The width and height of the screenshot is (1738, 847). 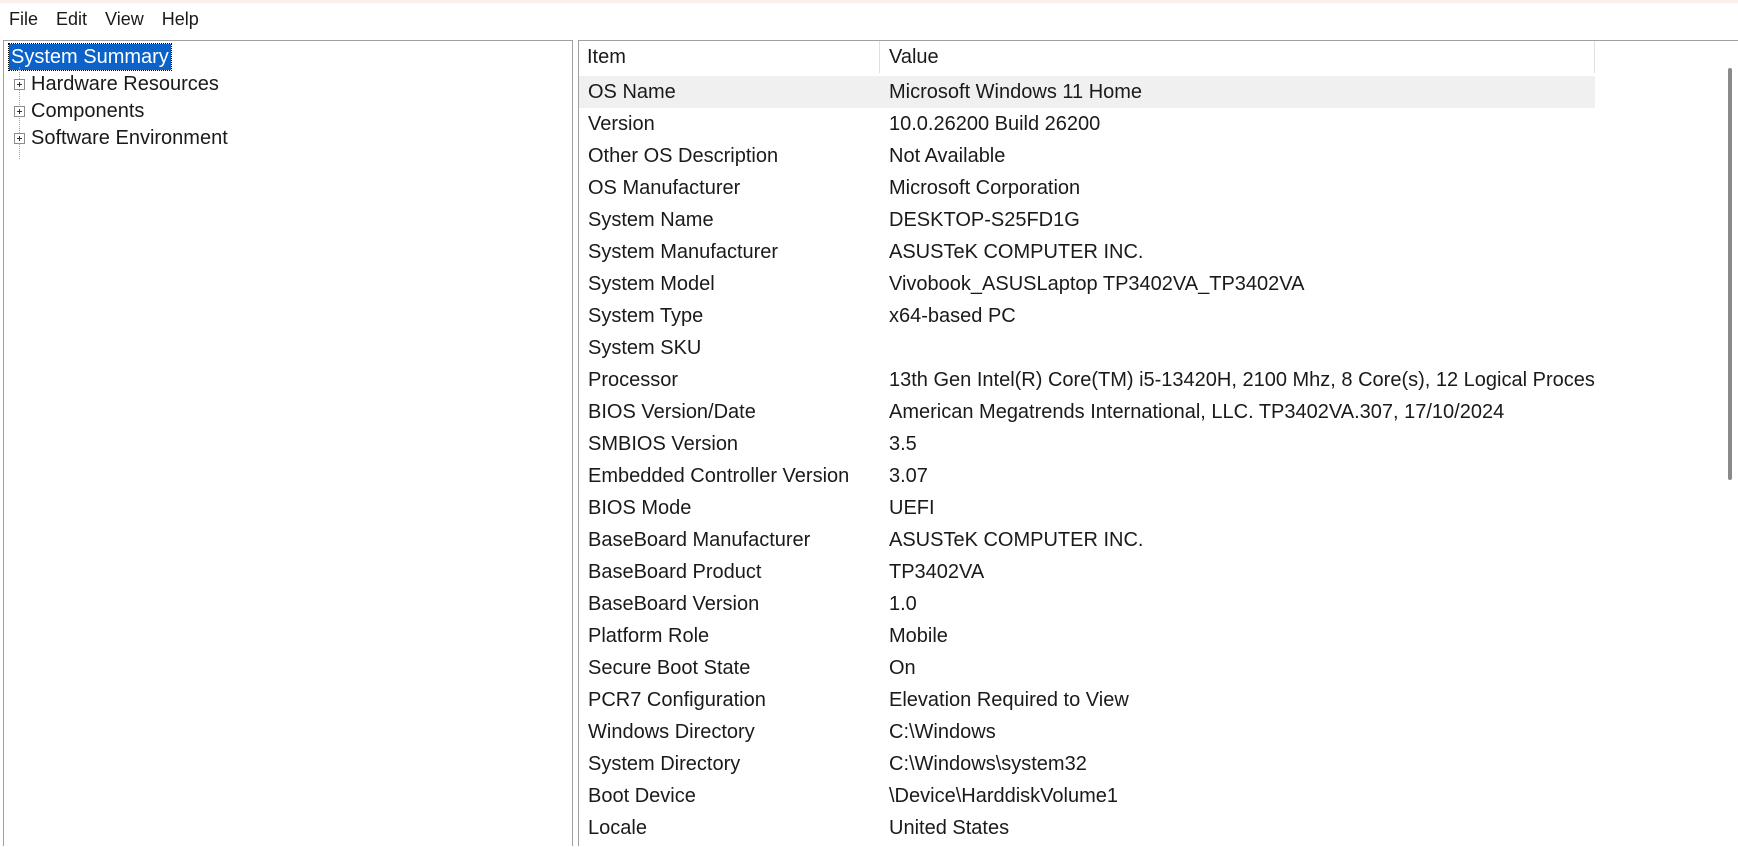 What do you see at coordinates (984, 220) in the screenshot?
I see `value-cell: DESKTOP-S25FD1G` at bounding box center [984, 220].